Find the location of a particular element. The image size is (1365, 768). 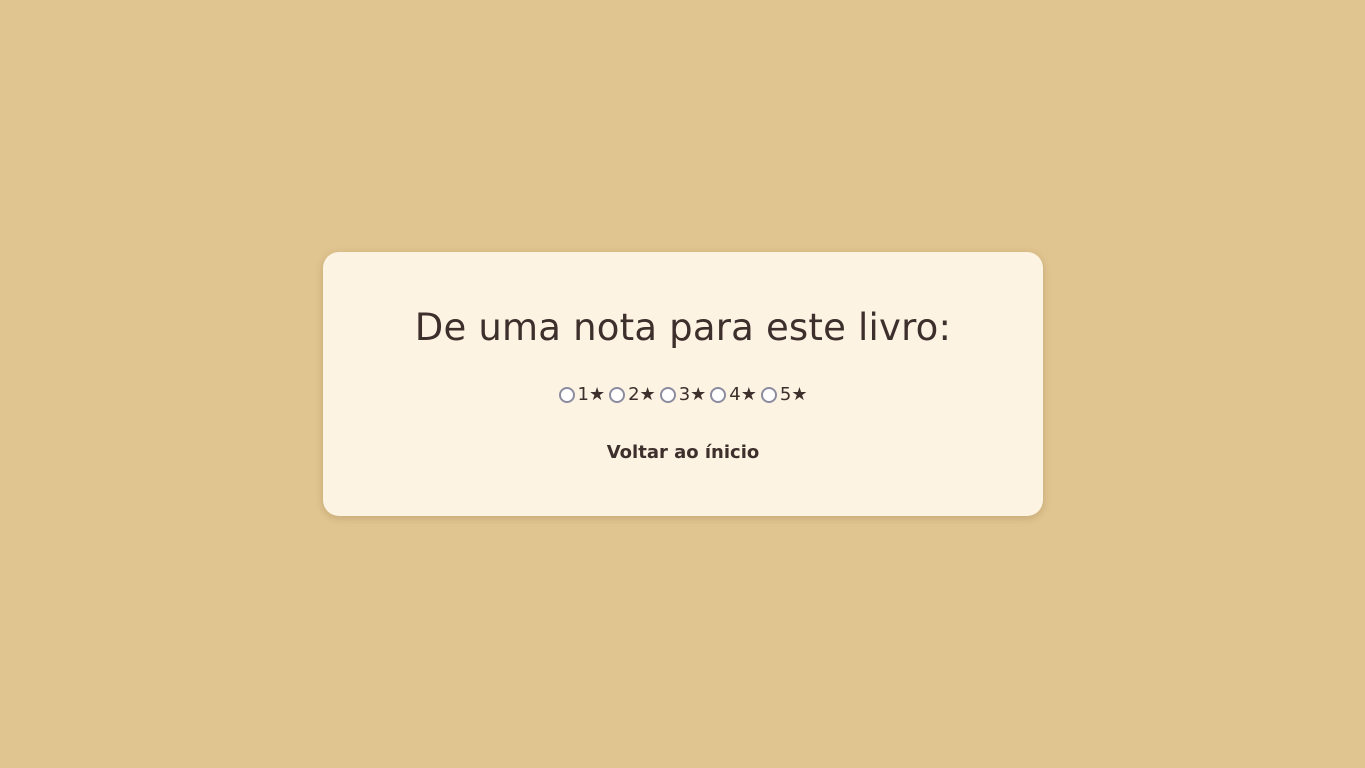

rating-label-2: 2★ is located at coordinates (642, 394).